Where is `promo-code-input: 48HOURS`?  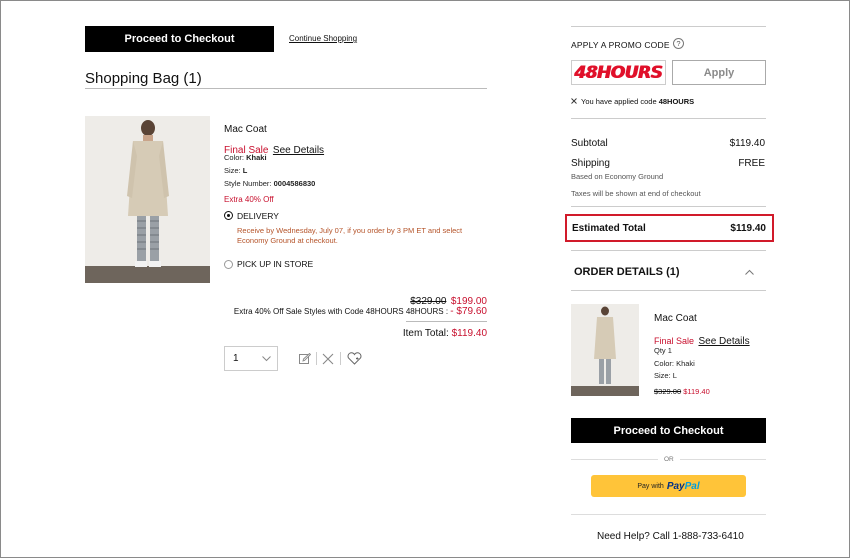 promo-code-input: 48HOURS is located at coordinates (618, 72).